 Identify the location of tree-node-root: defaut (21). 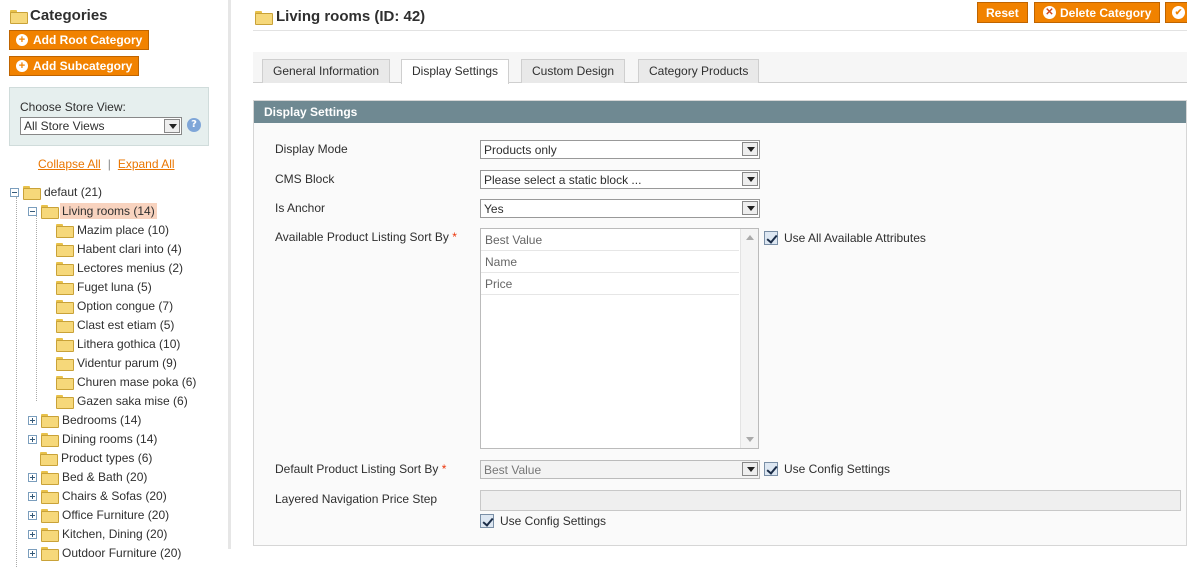
(57, 192).